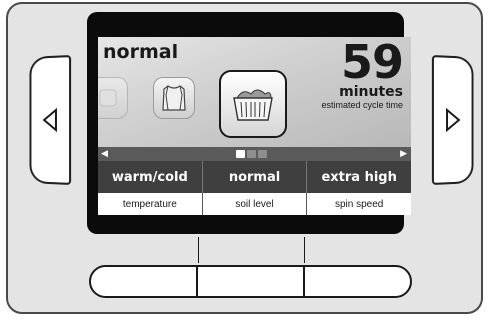  What do you see at coordinates (150, 204) in the screenshot?
I see `temperature-label: temperature` at bounding box center [150, 204].